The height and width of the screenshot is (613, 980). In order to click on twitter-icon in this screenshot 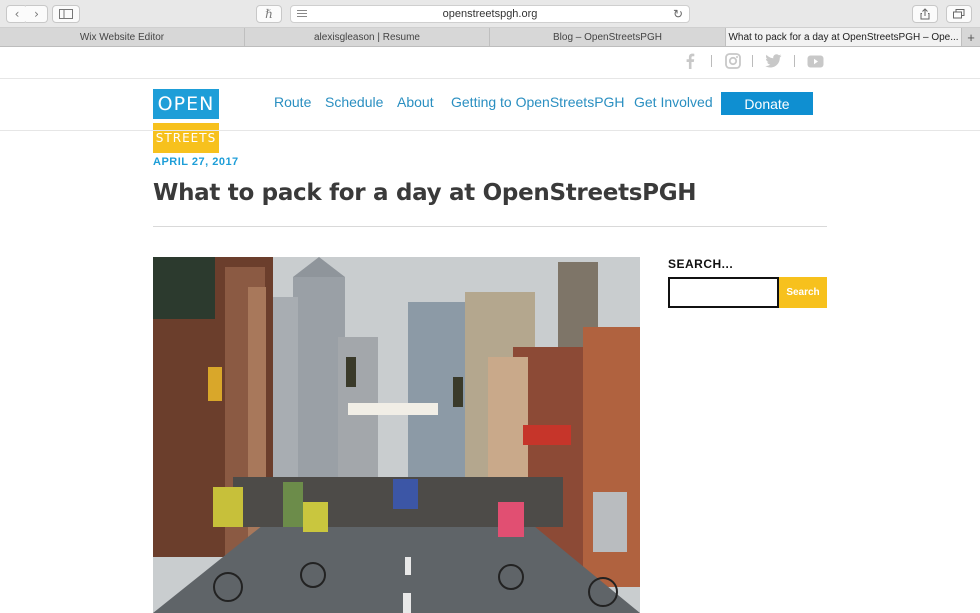, I will do `click(773, 61)`.